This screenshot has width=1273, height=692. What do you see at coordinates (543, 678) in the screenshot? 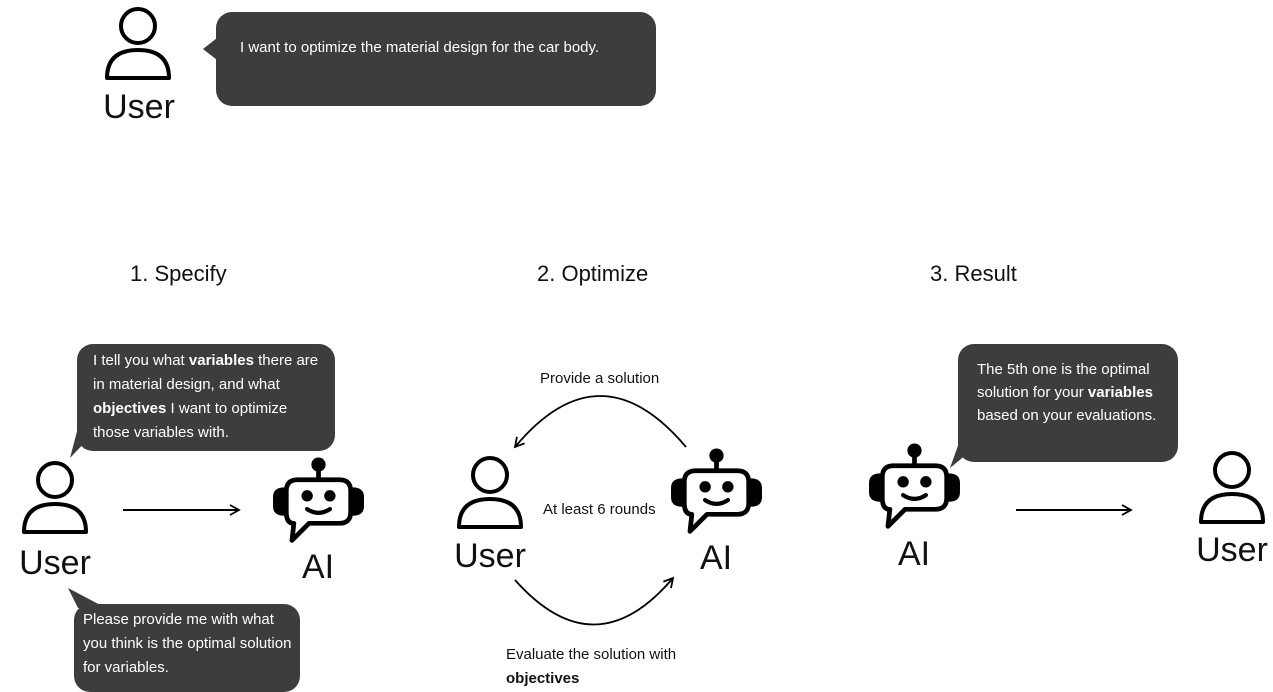
I see `evaluate-objectives-label: objectives` at bounding box center [543, 678].